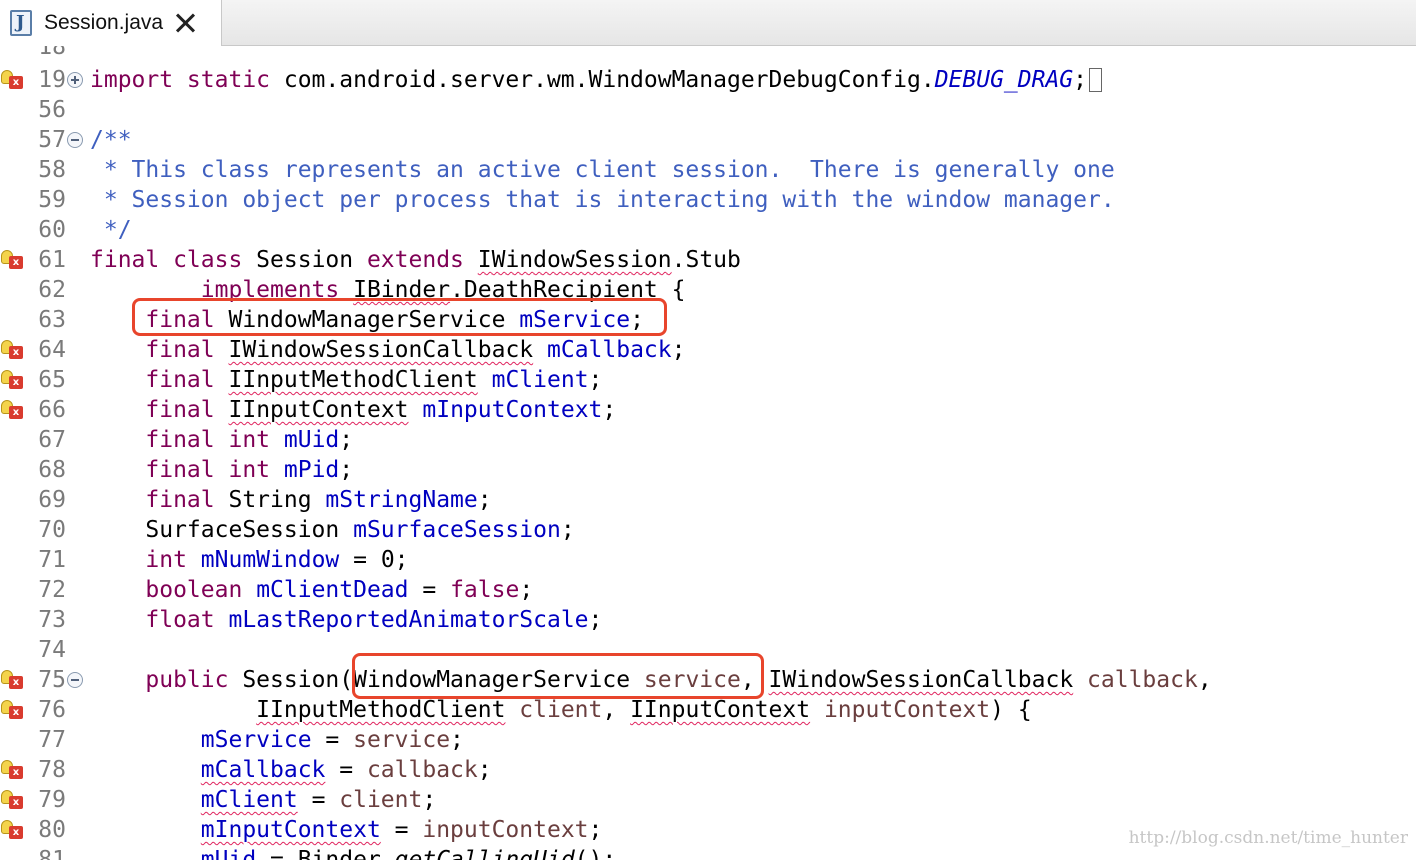 The width and height of the screenshot is (1416, 860). Describe the element at coordinates (52, 620) in the screenshot. I see `line-number: 73` at that location.